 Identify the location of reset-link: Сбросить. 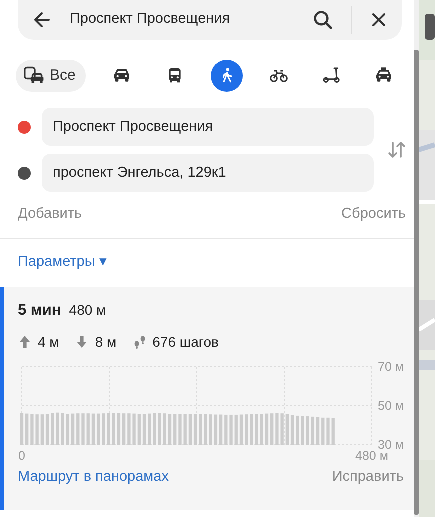
(374, 215).